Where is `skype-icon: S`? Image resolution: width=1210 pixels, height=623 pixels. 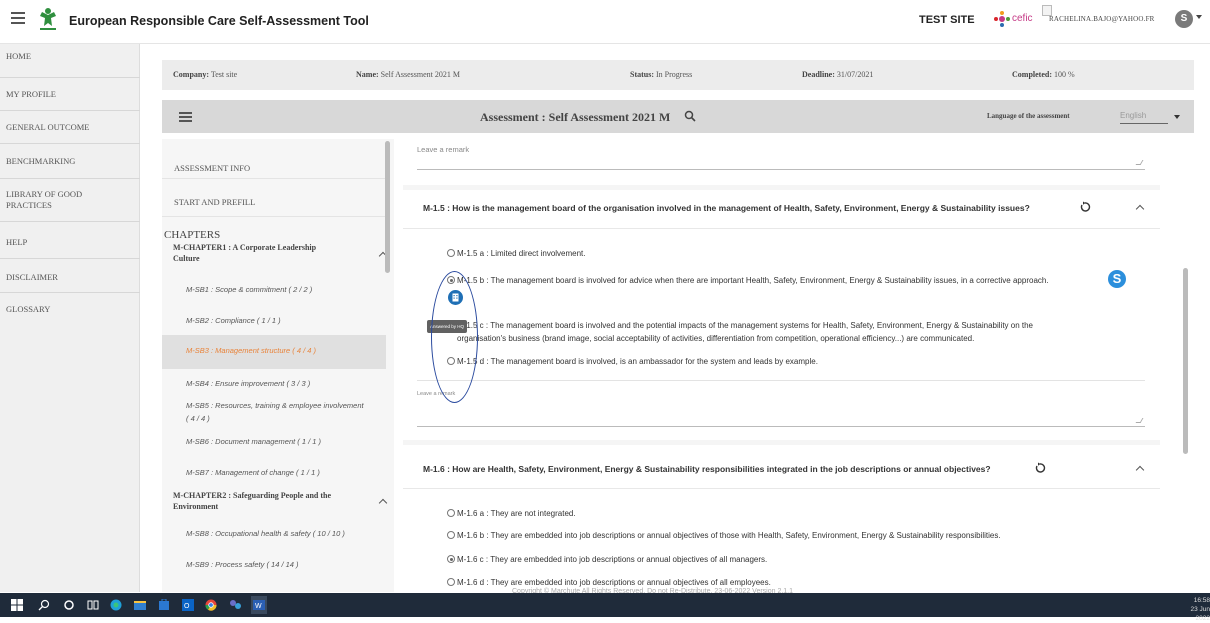 skype-icon: S is located at coordinates (1117, 279).